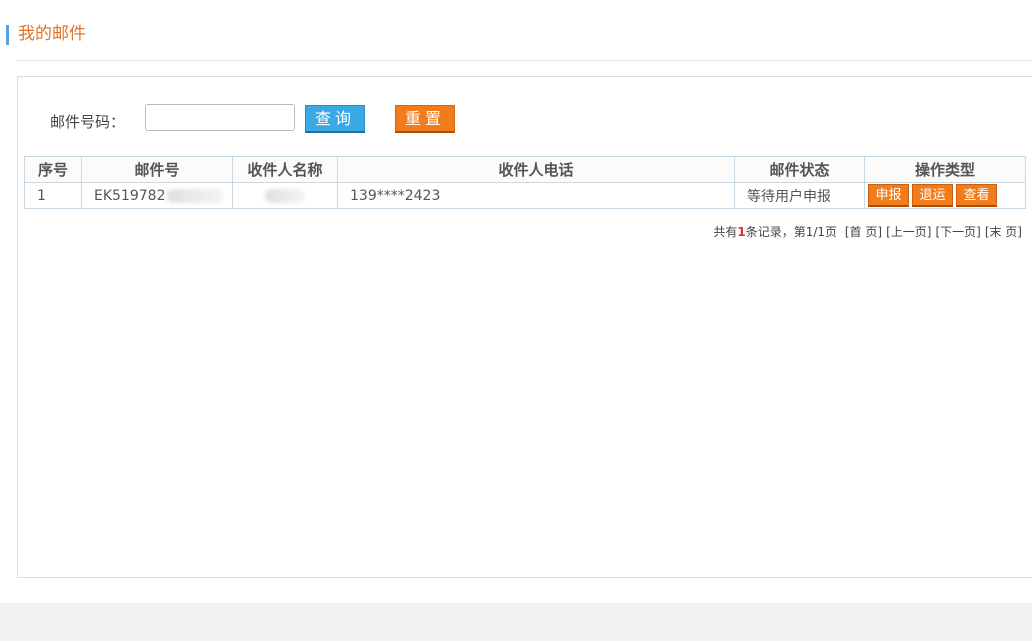 The height and width of the screenshot is (641, 1032). Describe the element at coordinates (957, 232) in the screenshot. I see `next-page-link: [下一页]` at that location.